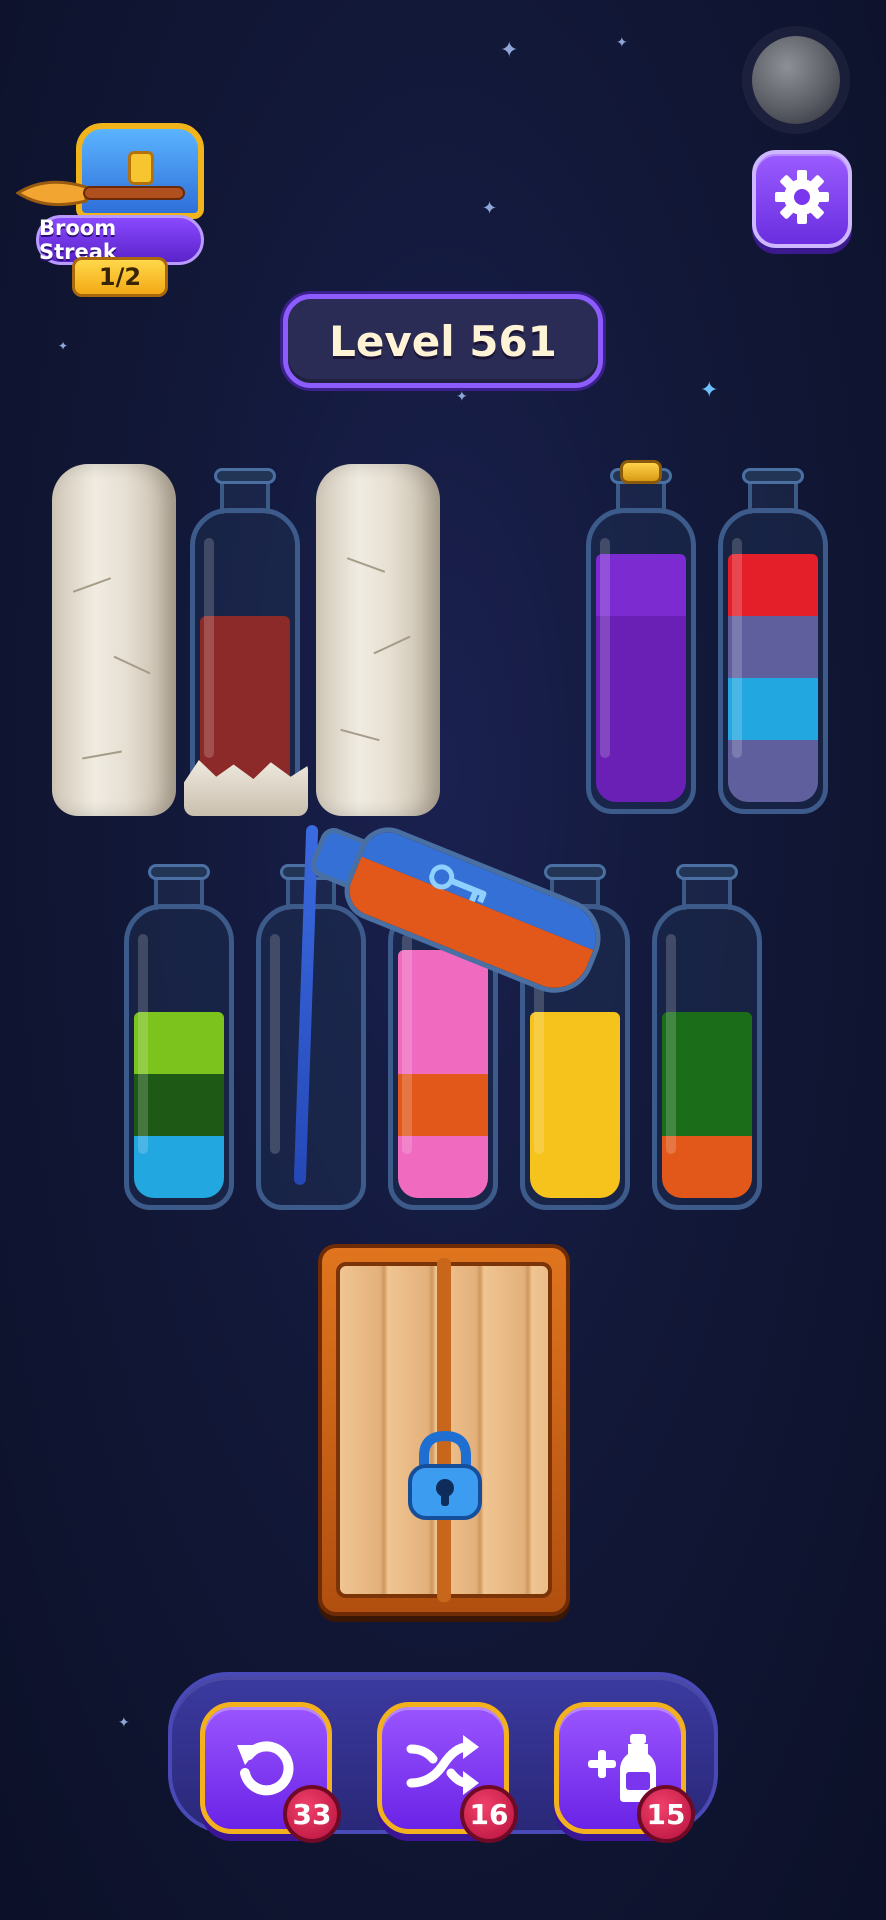 The width and height of the screenshot is (886, 1920). What do you see at coordinates (641, 472) in the screenshot?
I see `cork-icon` at bounding box center [641, 472].